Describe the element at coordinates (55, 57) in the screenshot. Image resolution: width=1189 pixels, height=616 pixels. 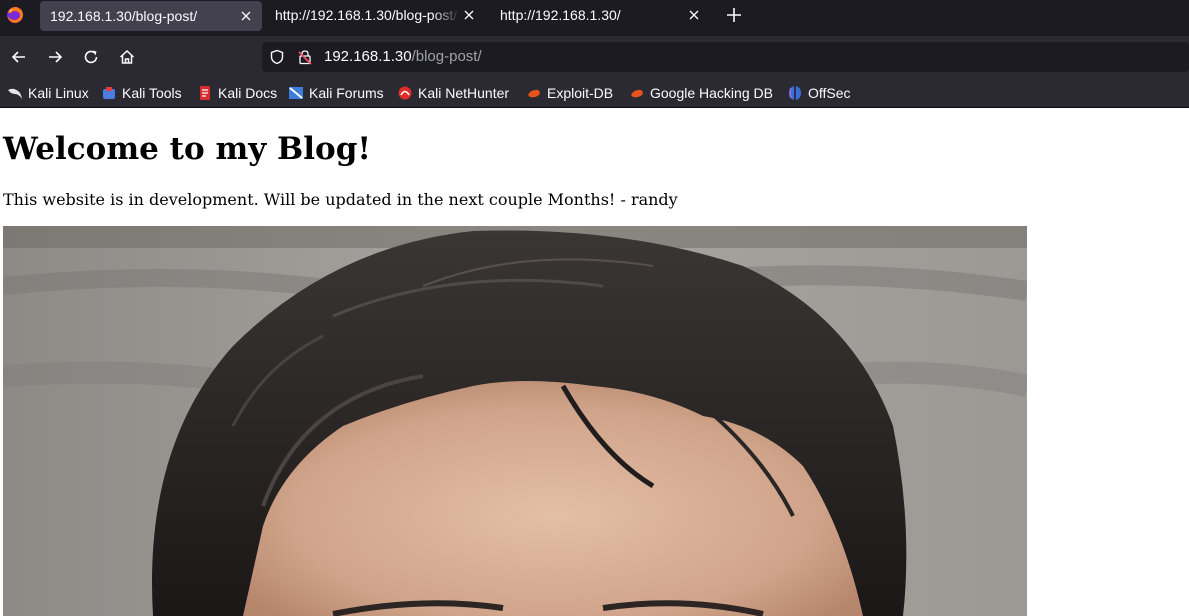
I see `forward-arrow-icon` at that location.